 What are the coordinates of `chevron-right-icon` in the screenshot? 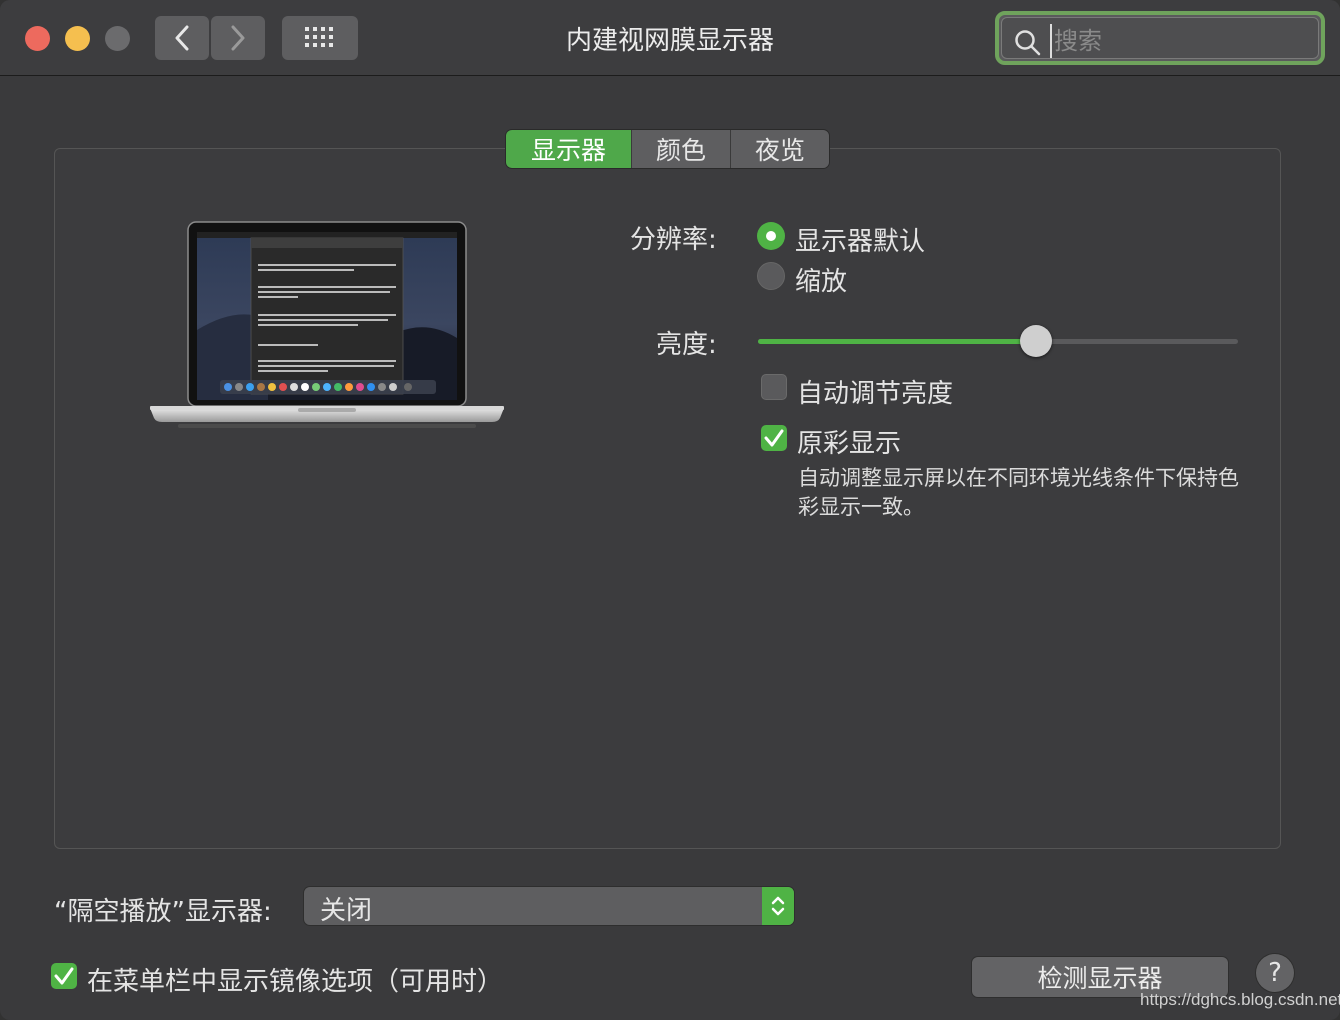 It's located at (238, 38).